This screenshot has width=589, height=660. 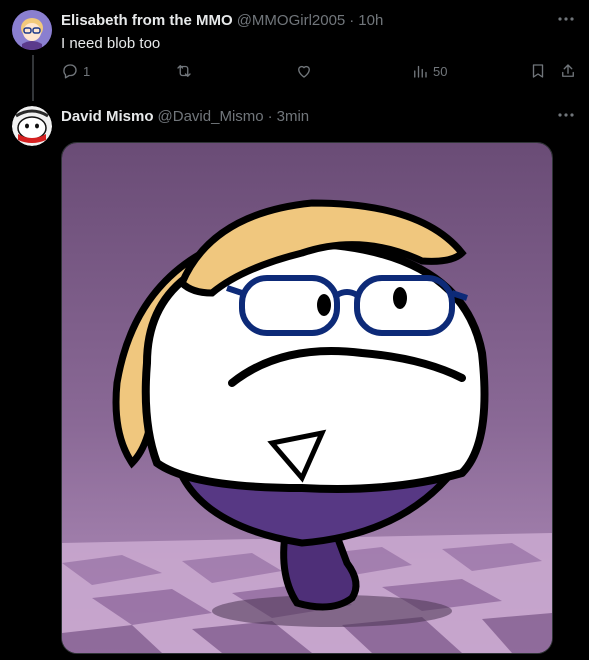 I want to click on views-button: 50, so click(x=429, y=71).